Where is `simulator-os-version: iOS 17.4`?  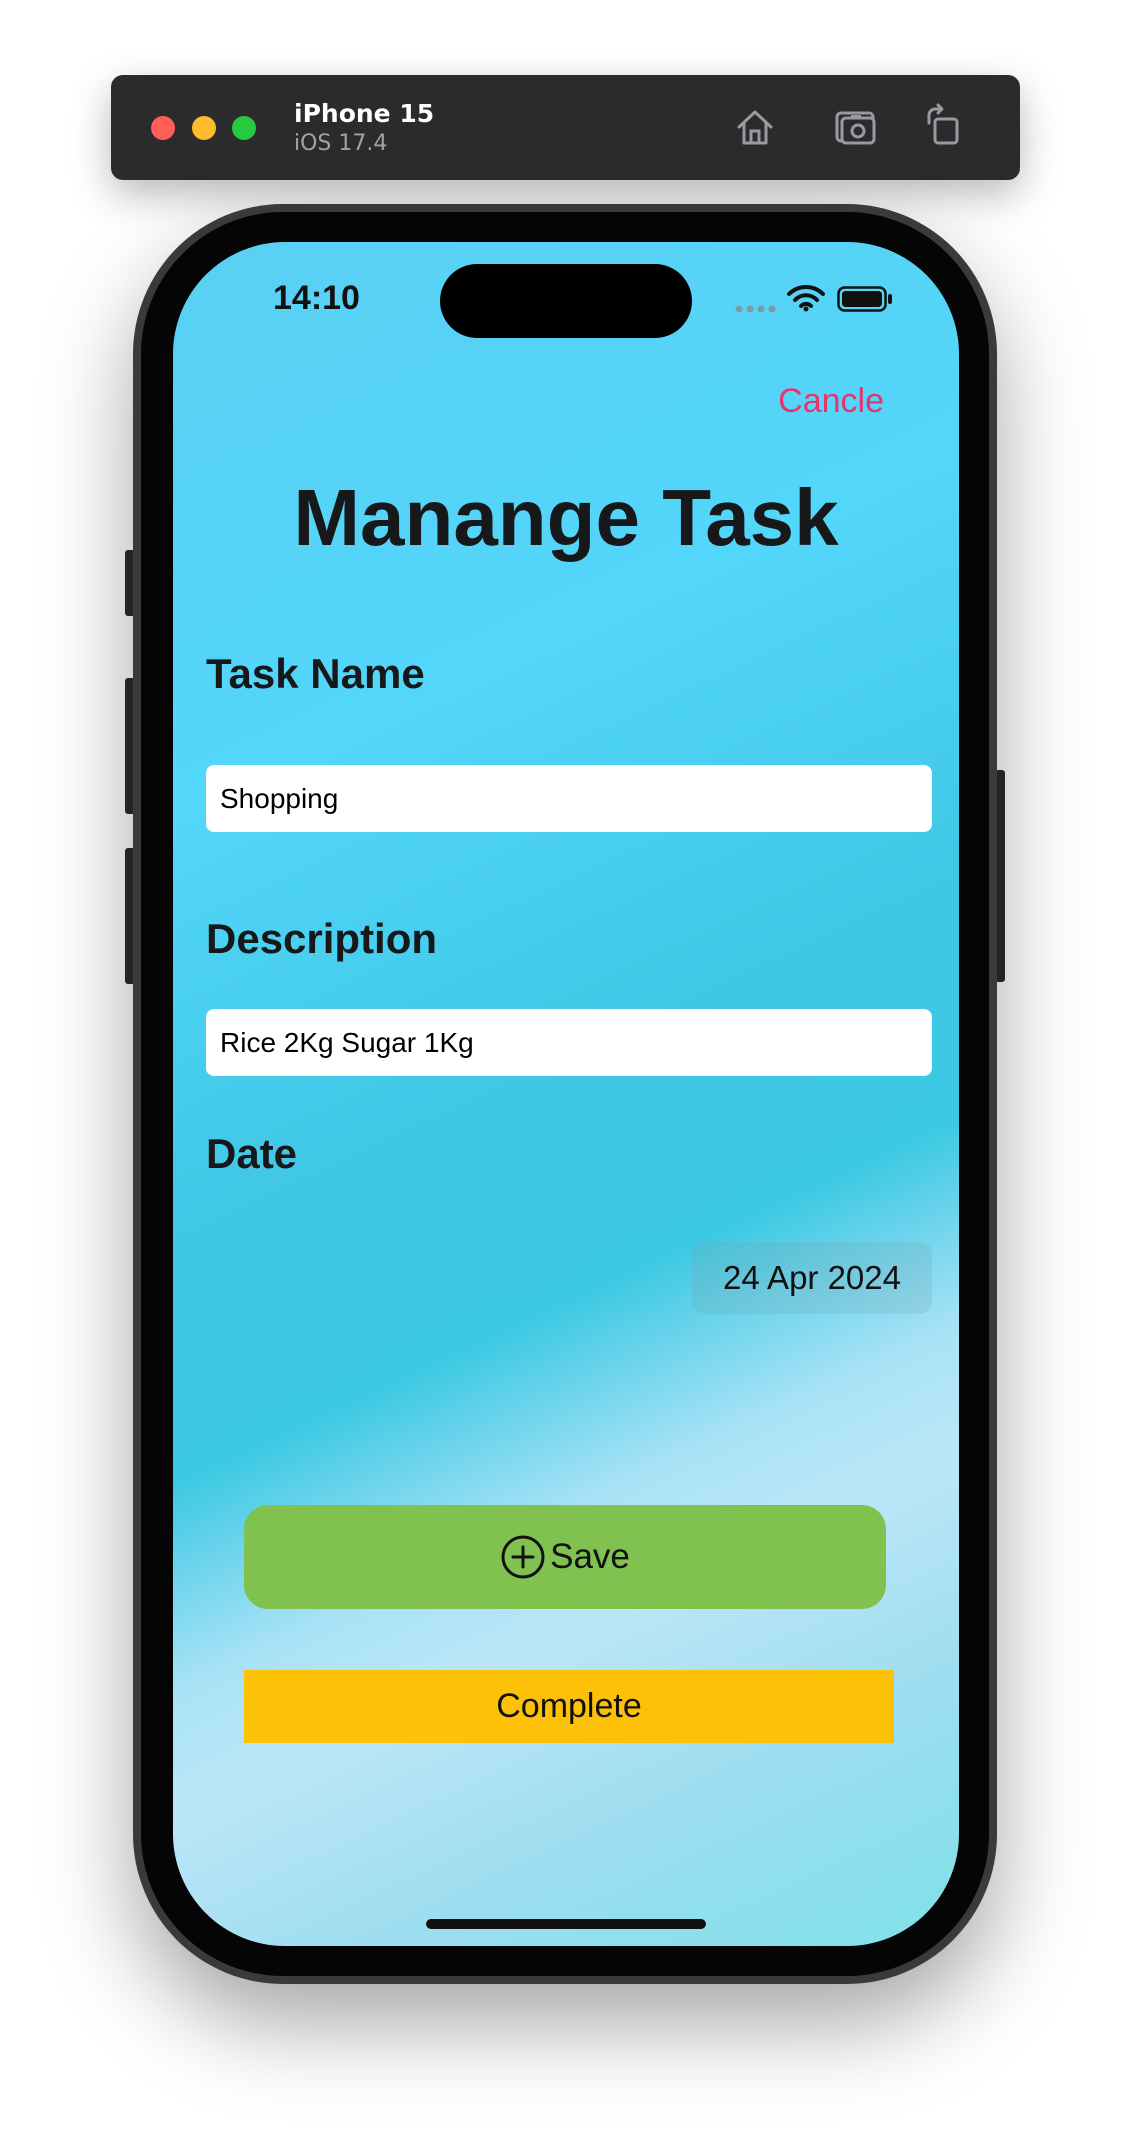 simulator-os-version: iOS 17.4 is located at coordinates (341, 143).